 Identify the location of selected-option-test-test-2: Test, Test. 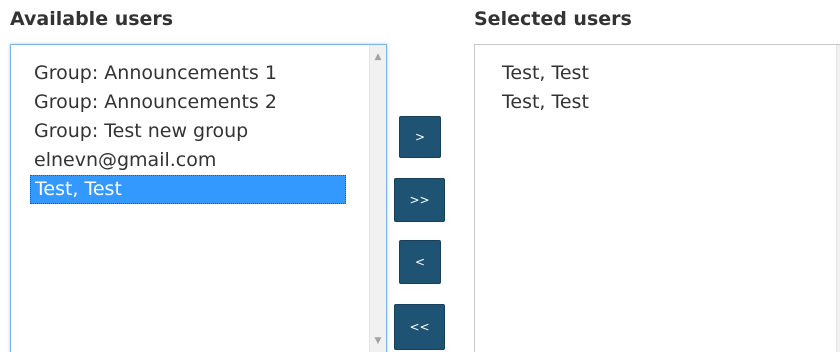
(655, 102).